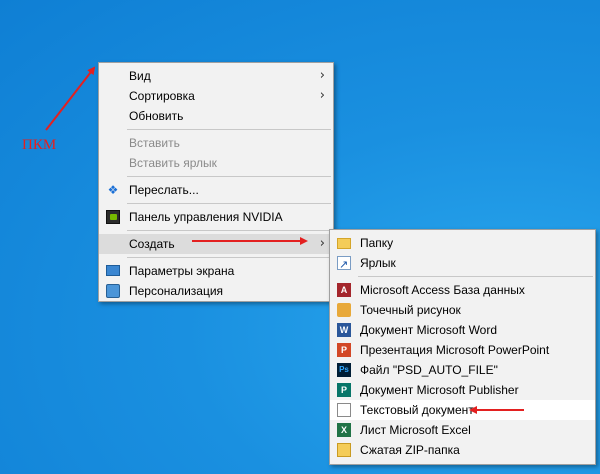 The image size is (600, 474). Describe the element at coordinates (462, 430) in the screenshot. I see `submenu-item-excel: X Лист Microsoft Excel` at that location.